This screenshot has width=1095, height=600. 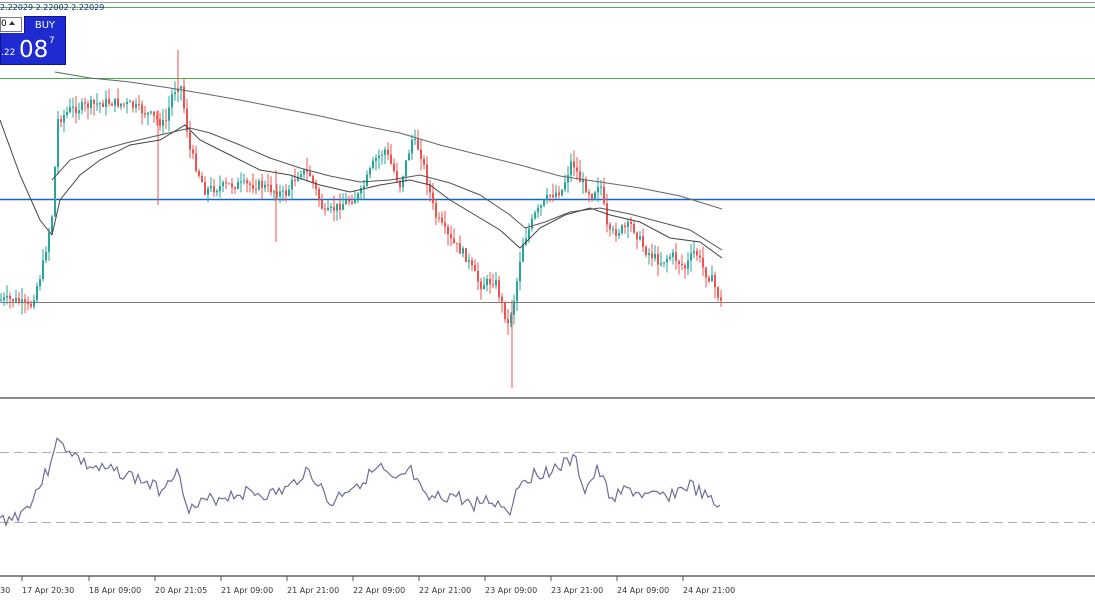 I want to click on buy-button-label: BUY, so click(x=45, y=25).